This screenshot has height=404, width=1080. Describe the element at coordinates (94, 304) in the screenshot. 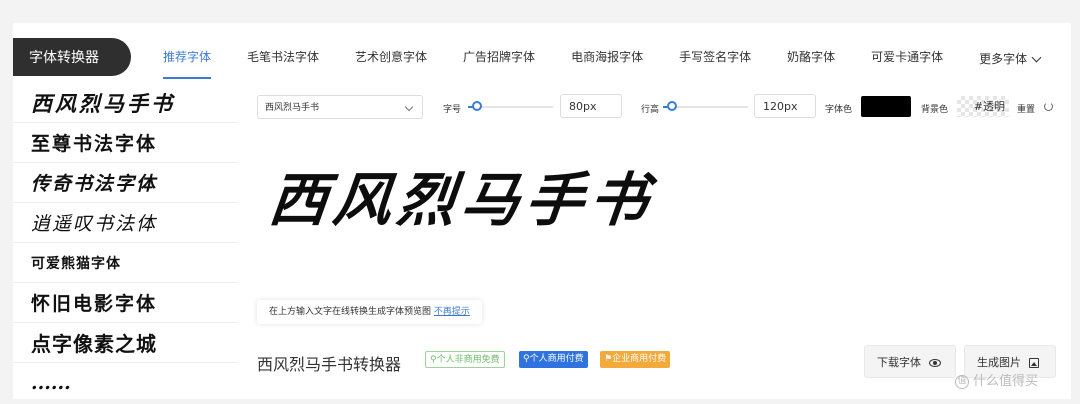

I see `font-list-item-label: 怀旧电影字体` at that location.